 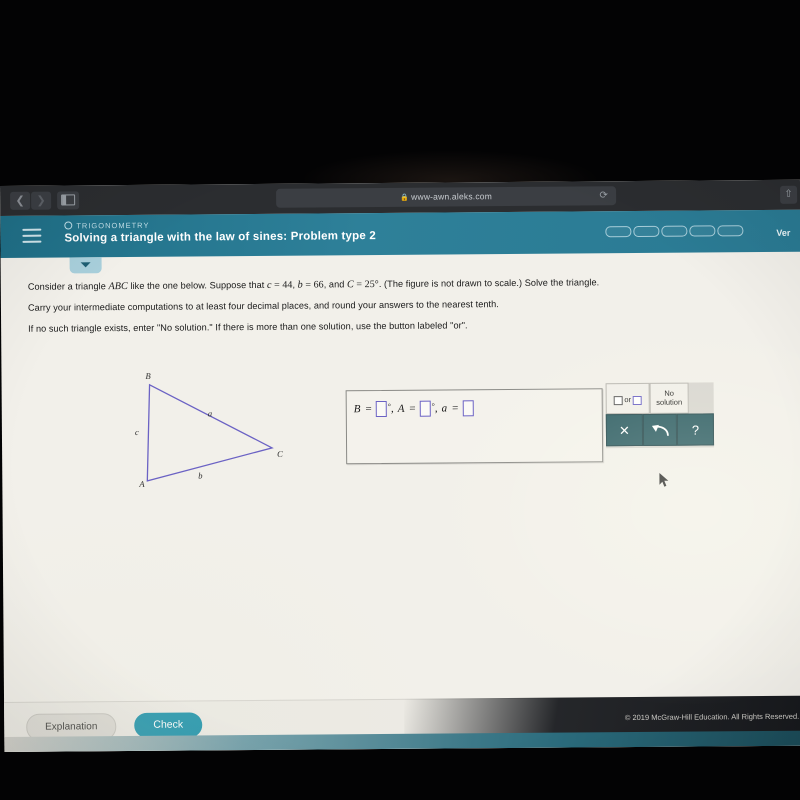 I want to click on value-c: = 44, so click(x=282, y=285).